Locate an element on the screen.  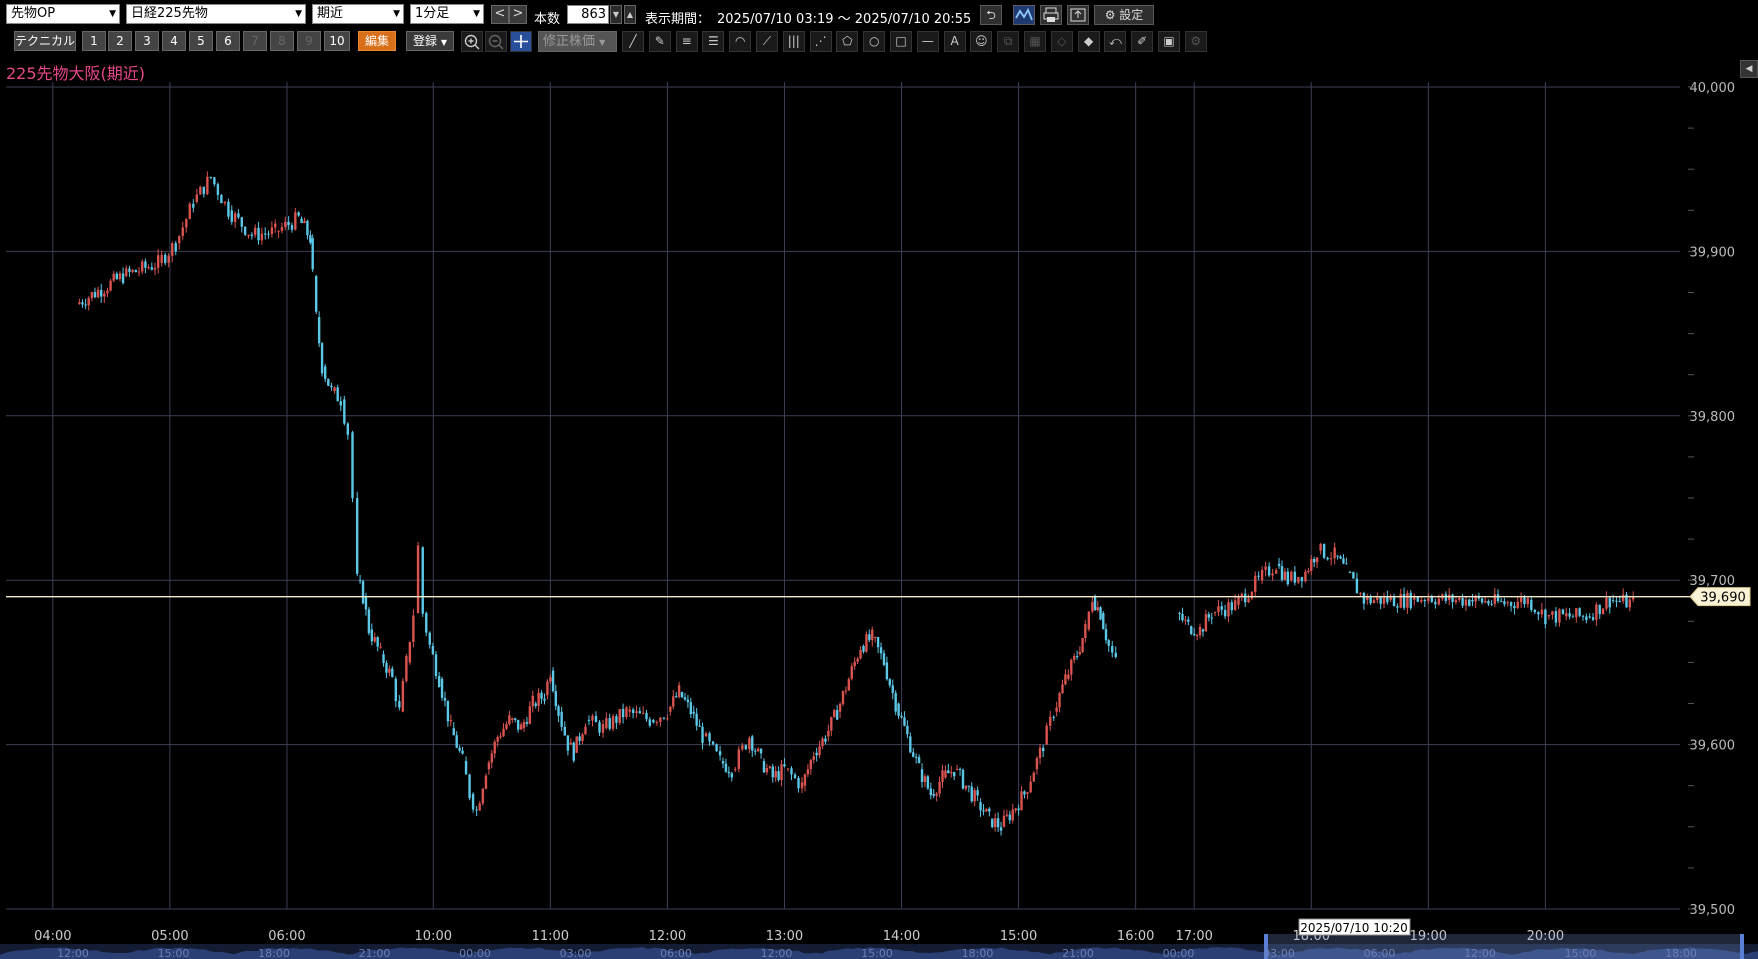
technical-button: テクニカル is located at coordinates (45, 41).